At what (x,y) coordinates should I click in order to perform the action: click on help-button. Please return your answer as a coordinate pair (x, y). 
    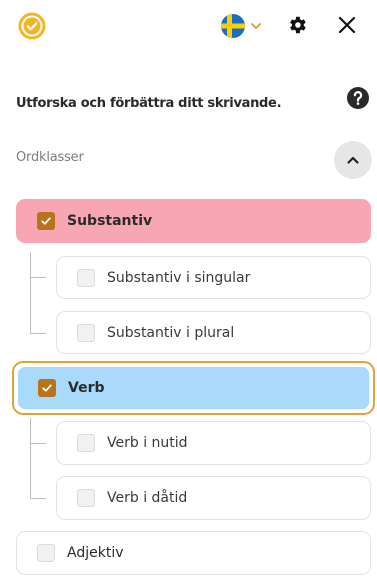
    Looking at the image, I should click on (358, 98).